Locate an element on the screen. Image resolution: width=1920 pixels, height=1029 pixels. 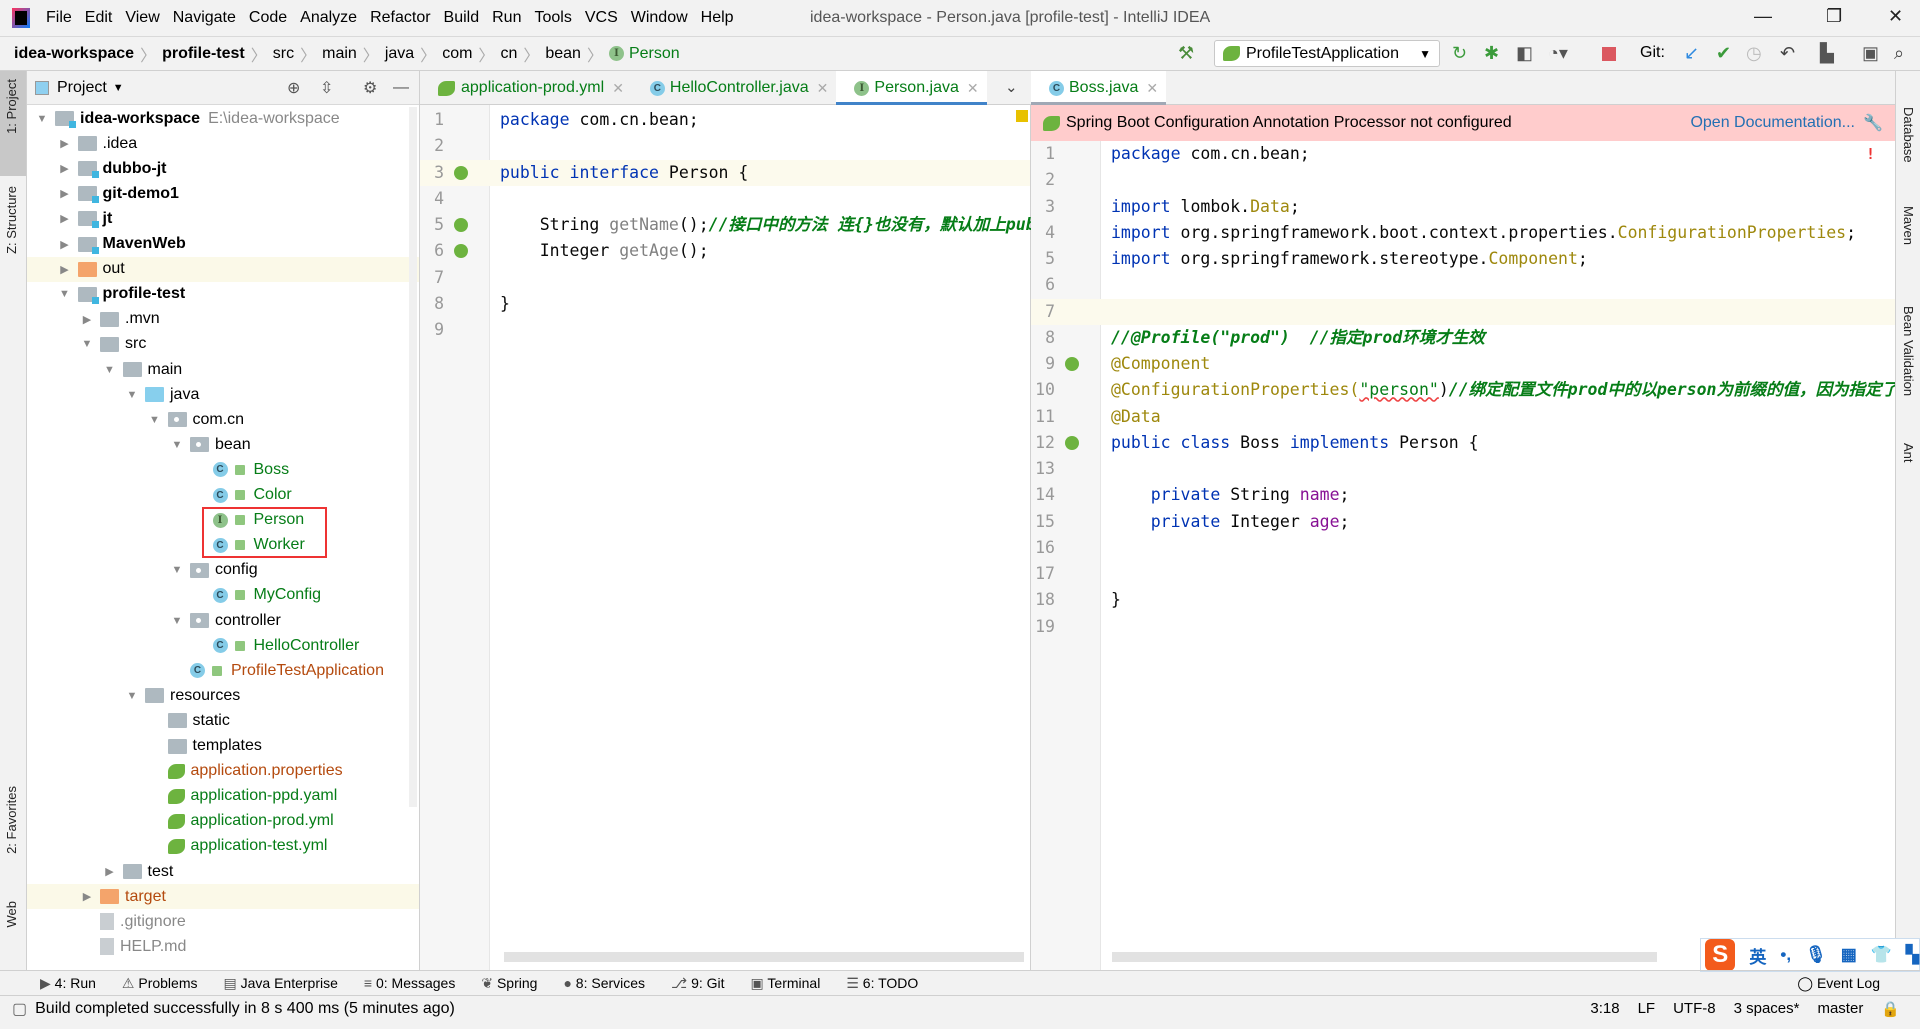
warning-marker is located at coordinates (1022, 116).